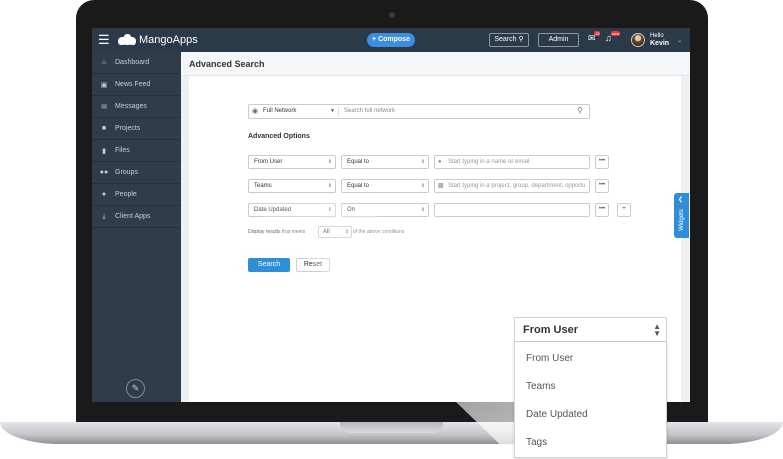 Image resolution: width=783 pixels, height=459 pixels. Describe the element at coordinates (126, 194) in the screenshot. I see `sidebar-item-label: People` at that location.